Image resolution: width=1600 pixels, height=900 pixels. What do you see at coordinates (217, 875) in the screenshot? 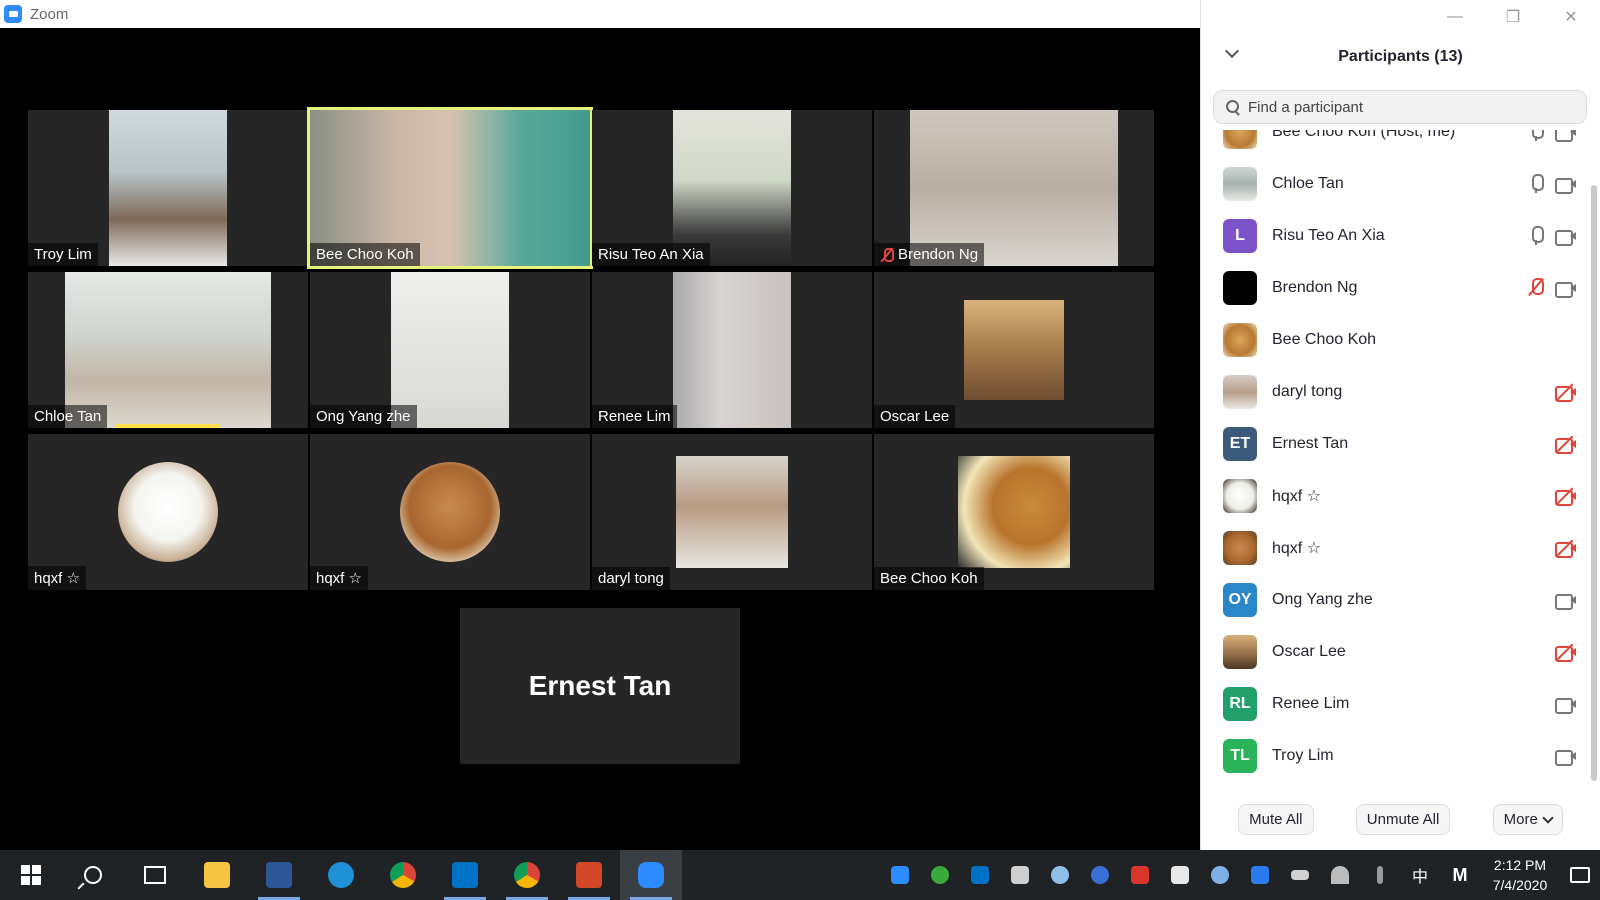
I see `taskbar-file-explorer` at bounding box center [217, 875].